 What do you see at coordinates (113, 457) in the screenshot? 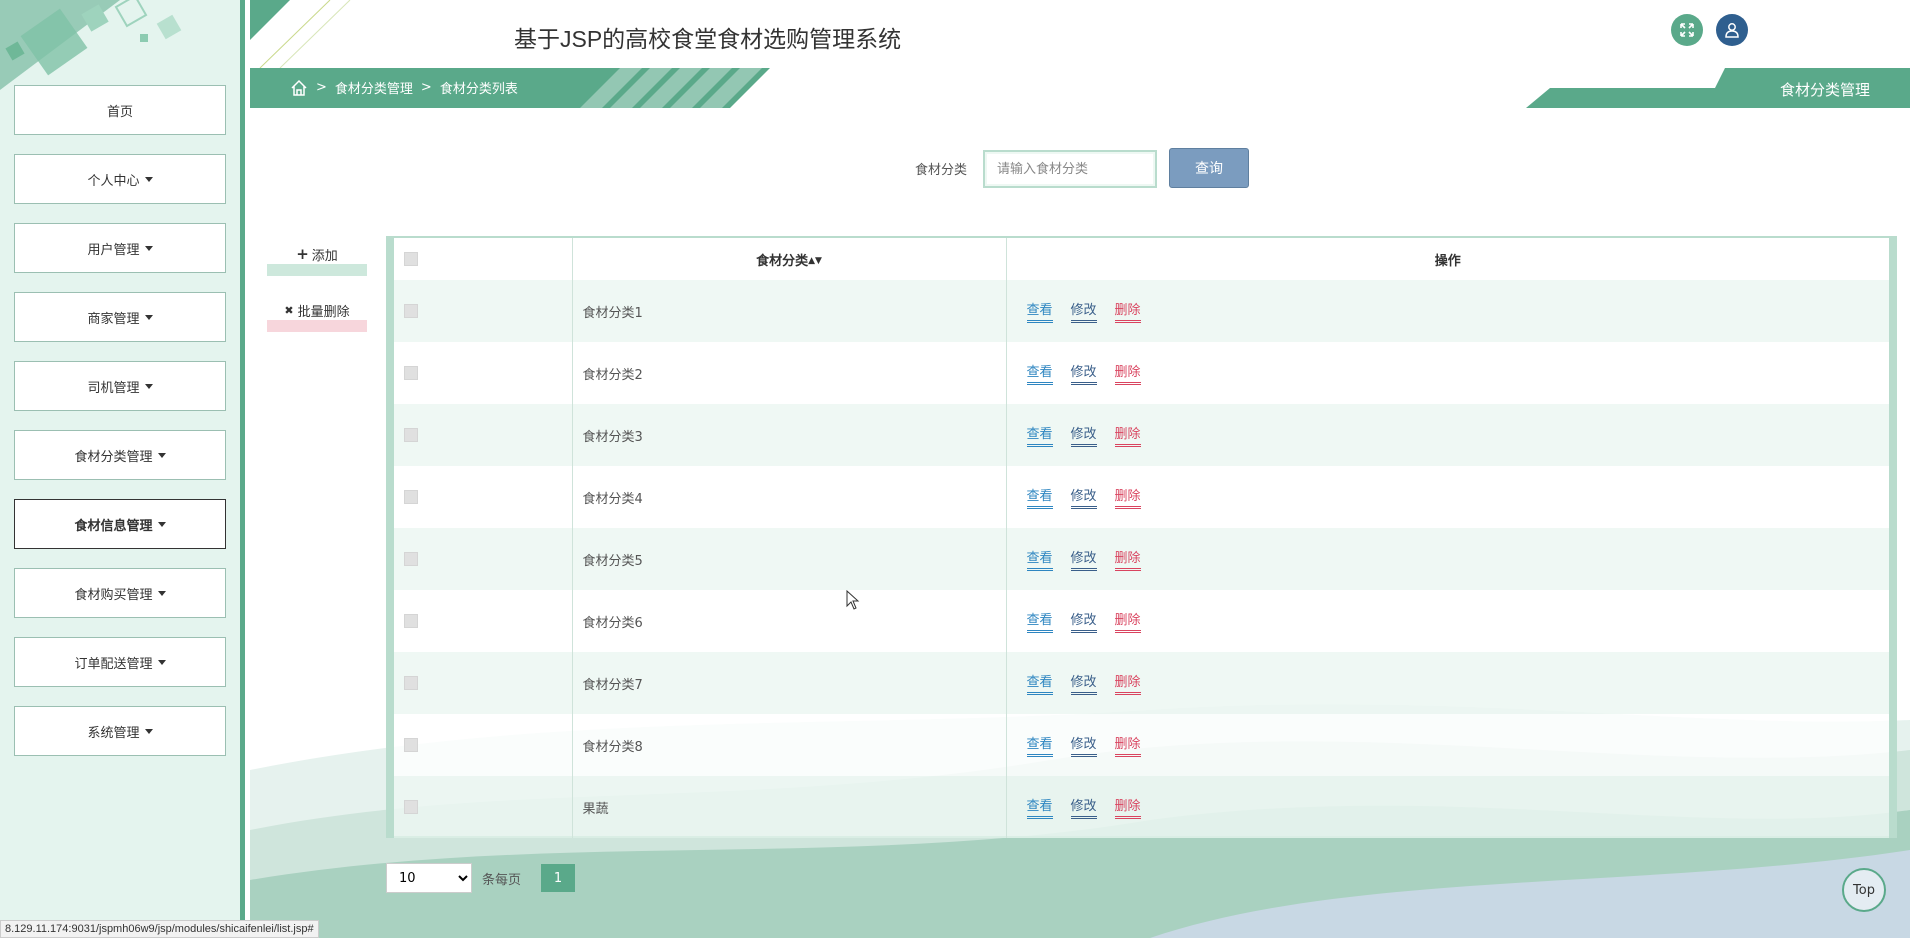
I see `sidebar-item-label: 食材分类管理` at bounding box center [113, 457].